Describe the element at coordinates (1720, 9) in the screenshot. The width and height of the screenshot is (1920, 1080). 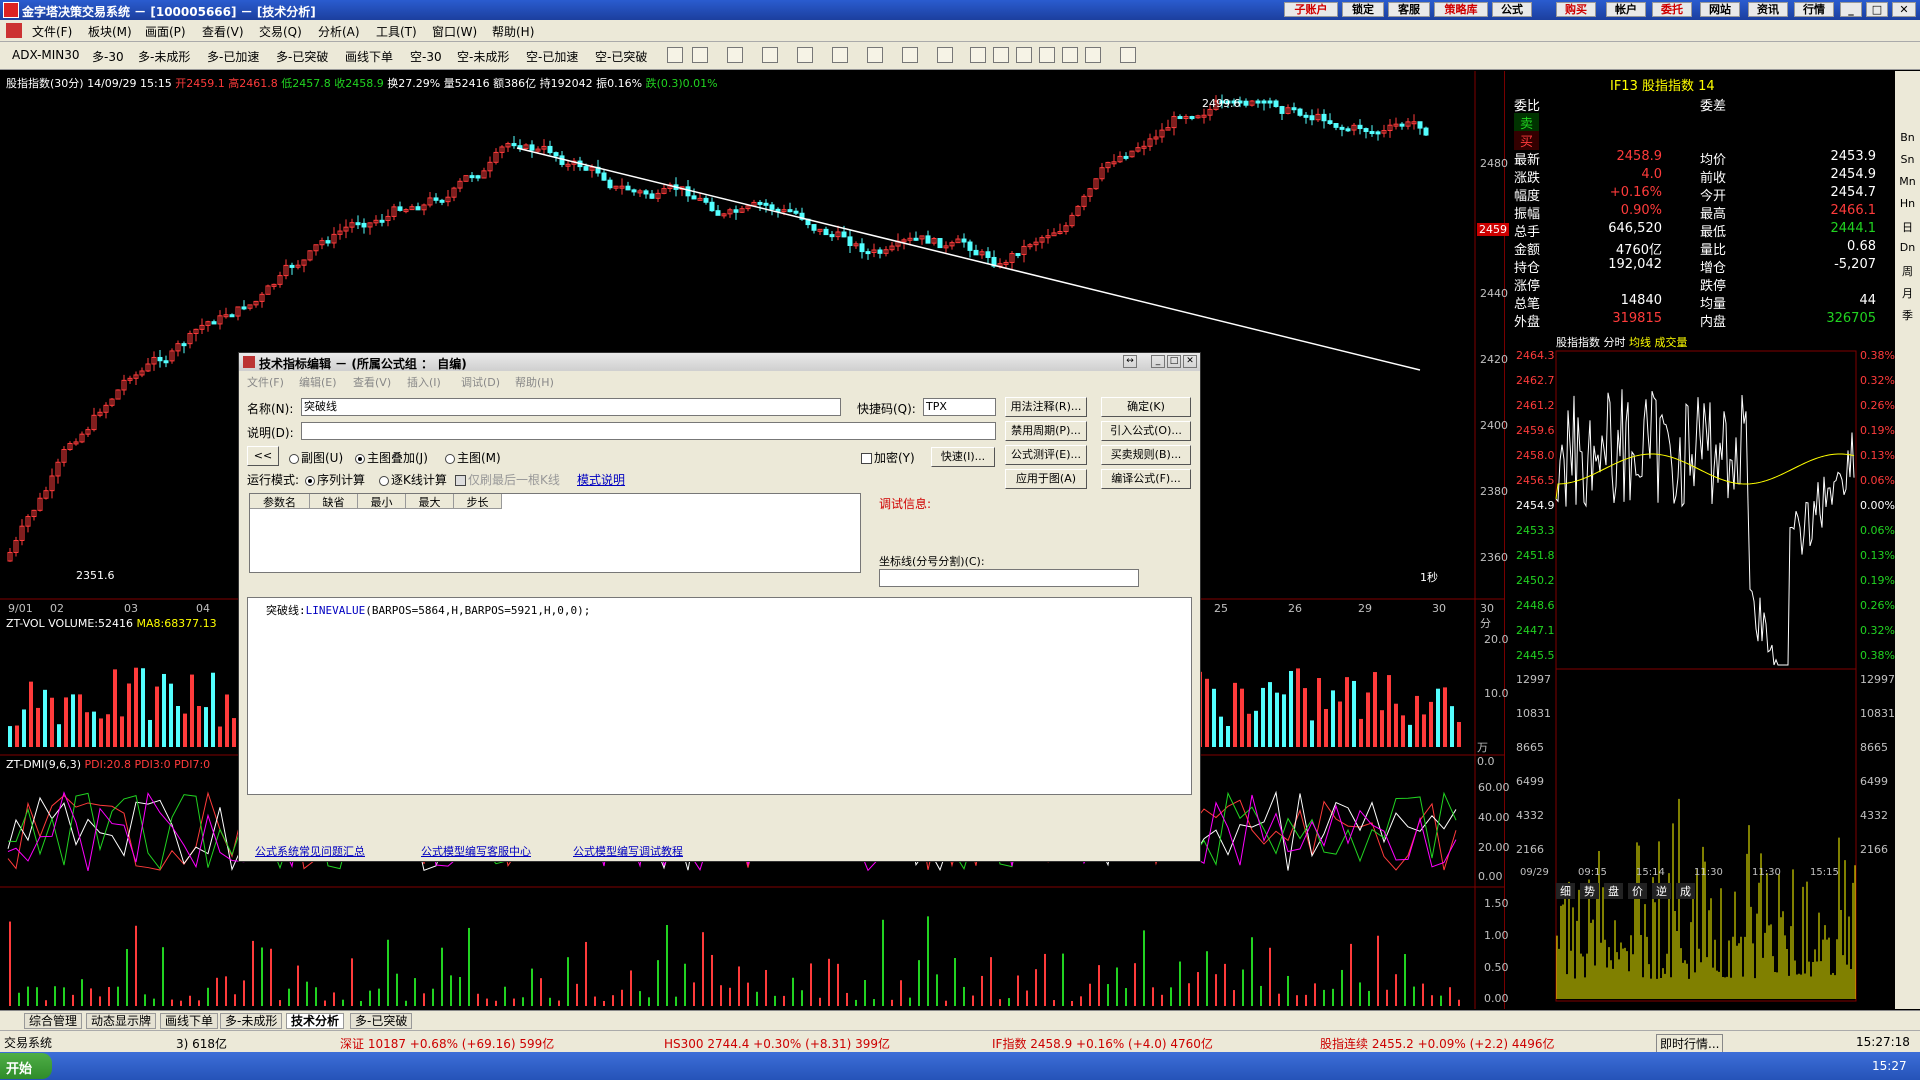
I see `top-btn-website: 网站` at that location.